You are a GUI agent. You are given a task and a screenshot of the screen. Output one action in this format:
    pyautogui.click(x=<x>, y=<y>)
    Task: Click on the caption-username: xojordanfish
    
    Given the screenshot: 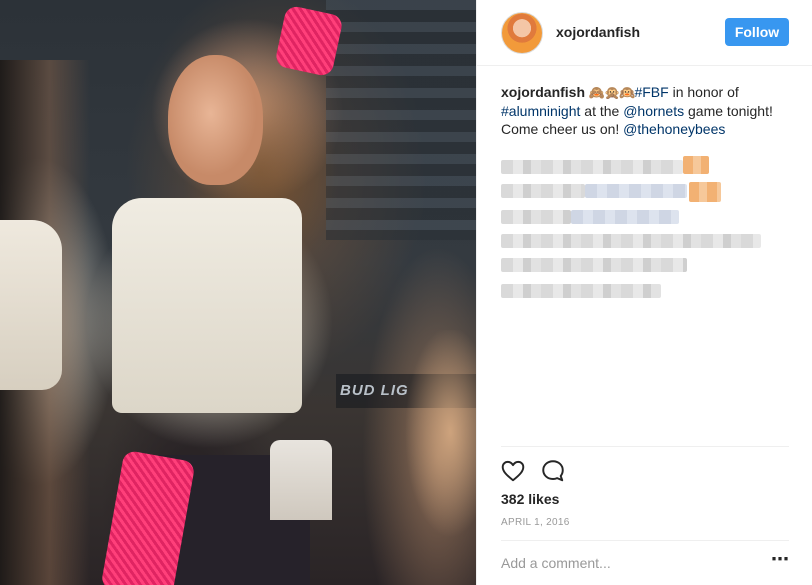 What is the action you would take?
    pyautogui.click(x=543, y=92)
    